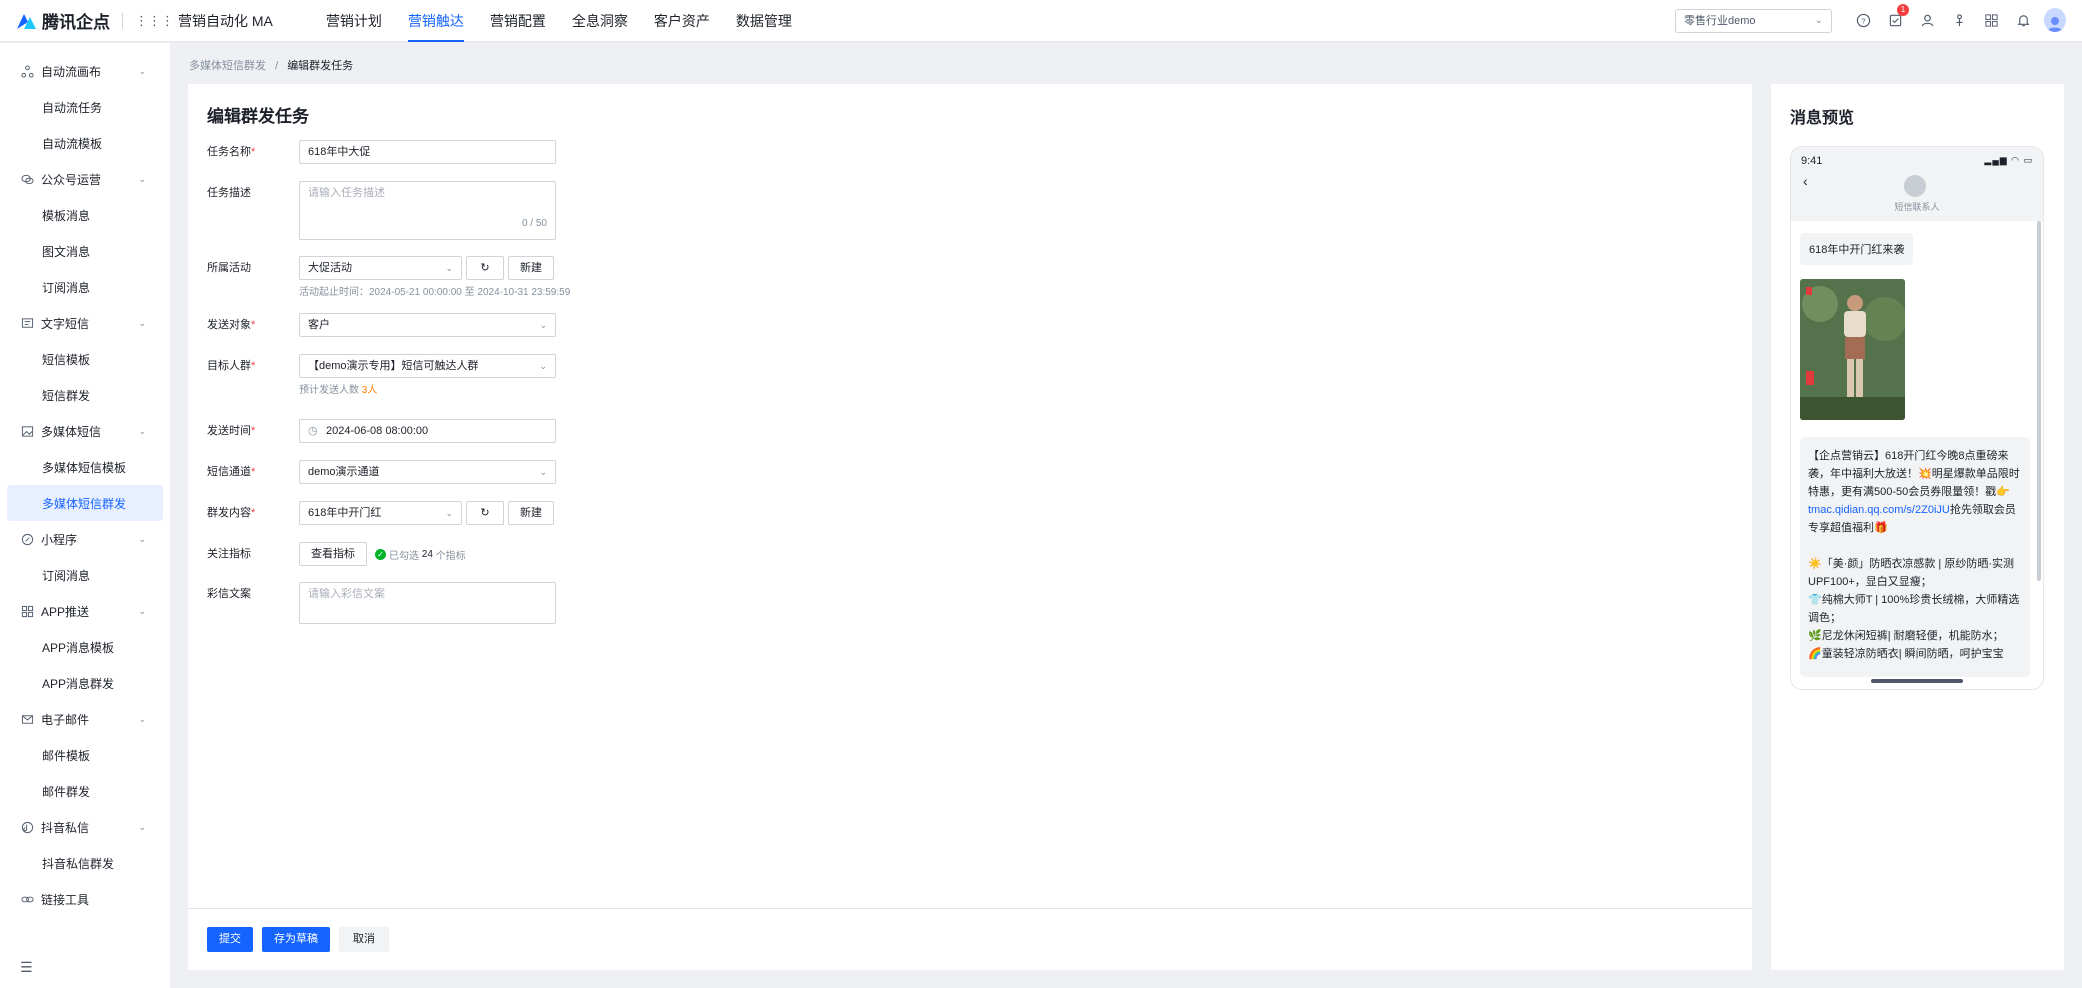 The image size is (2082, 988). I want to click on sidebar-group-flow: 自动流画布 ⌄, so click(85, 71).